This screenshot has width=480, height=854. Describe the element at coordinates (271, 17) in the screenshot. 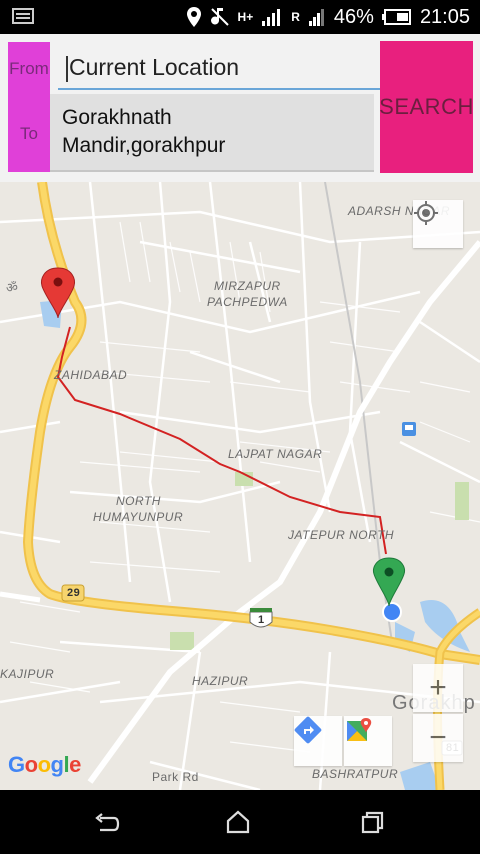

I see `signal-icon` at that location.